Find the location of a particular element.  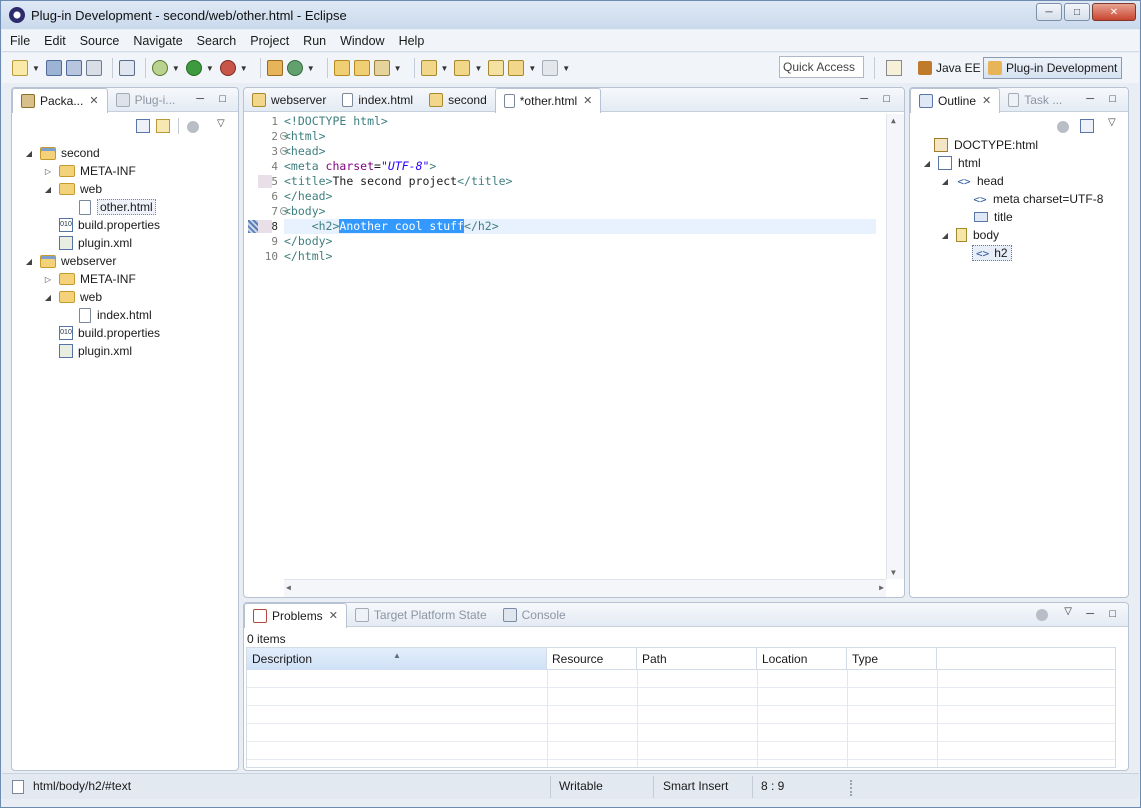

maximize-button: □ is located at coordinates (1077, 12).